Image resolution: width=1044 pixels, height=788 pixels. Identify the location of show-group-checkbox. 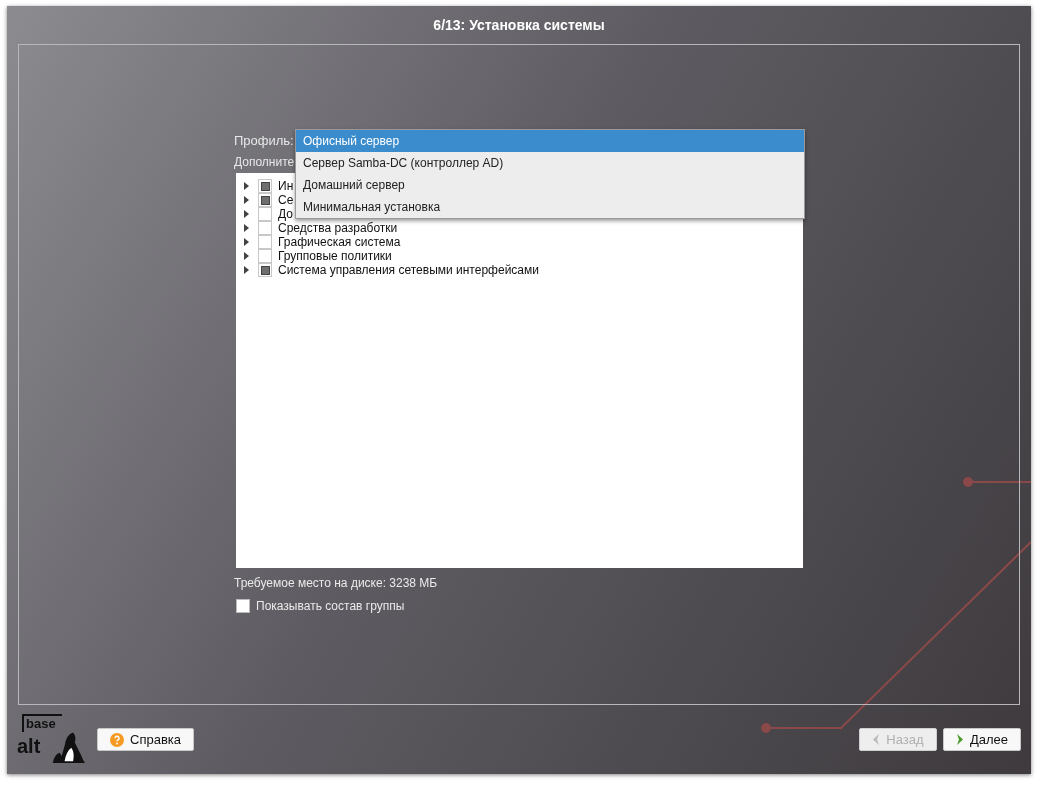
(243, 606).